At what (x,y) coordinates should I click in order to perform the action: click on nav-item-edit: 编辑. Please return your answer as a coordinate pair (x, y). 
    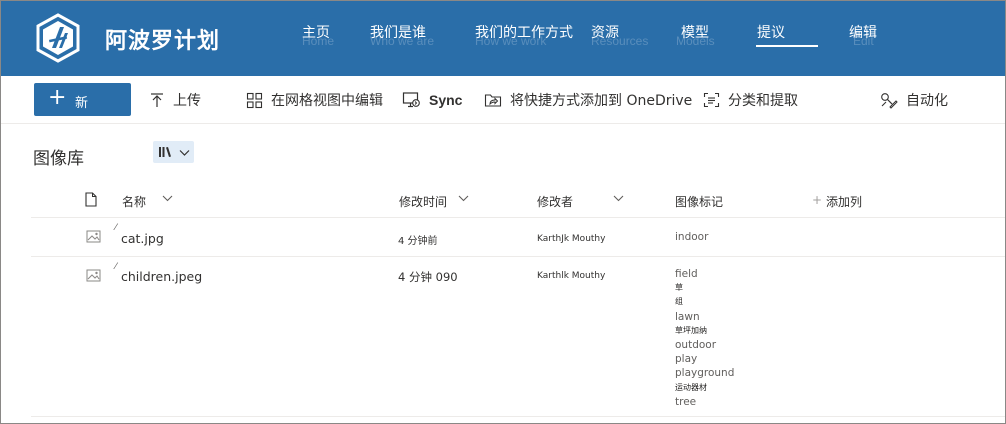
    Looking at the image, I should click on (863, 32).